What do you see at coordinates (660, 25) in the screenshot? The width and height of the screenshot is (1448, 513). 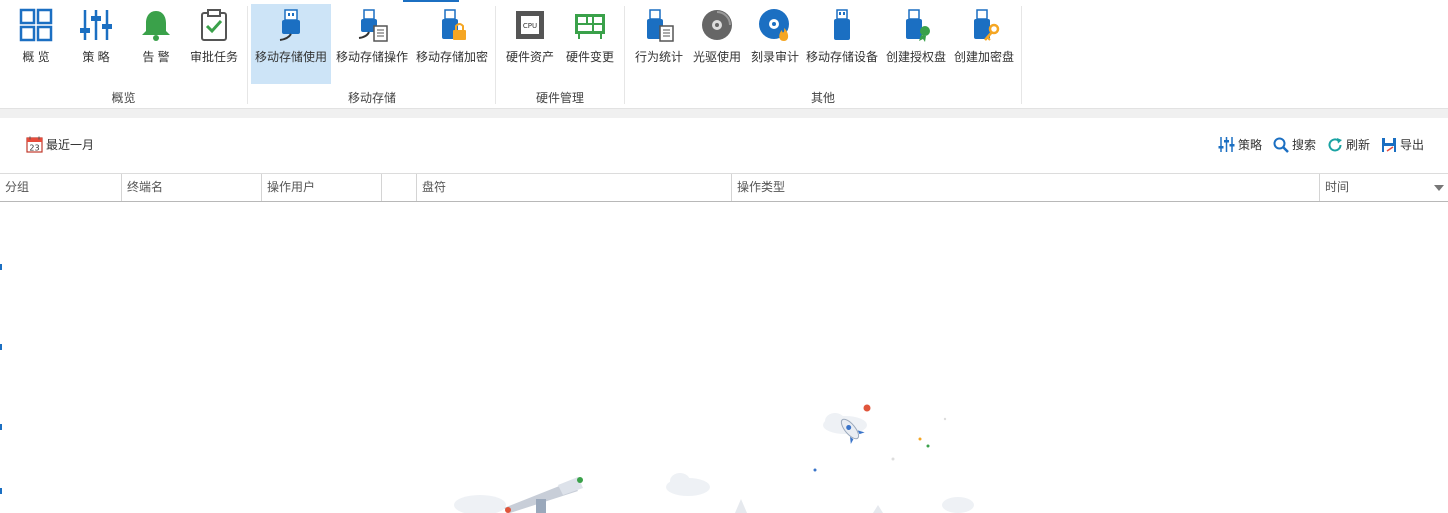 I see `behavior-stats-icon` at bounding box center [660, 25].